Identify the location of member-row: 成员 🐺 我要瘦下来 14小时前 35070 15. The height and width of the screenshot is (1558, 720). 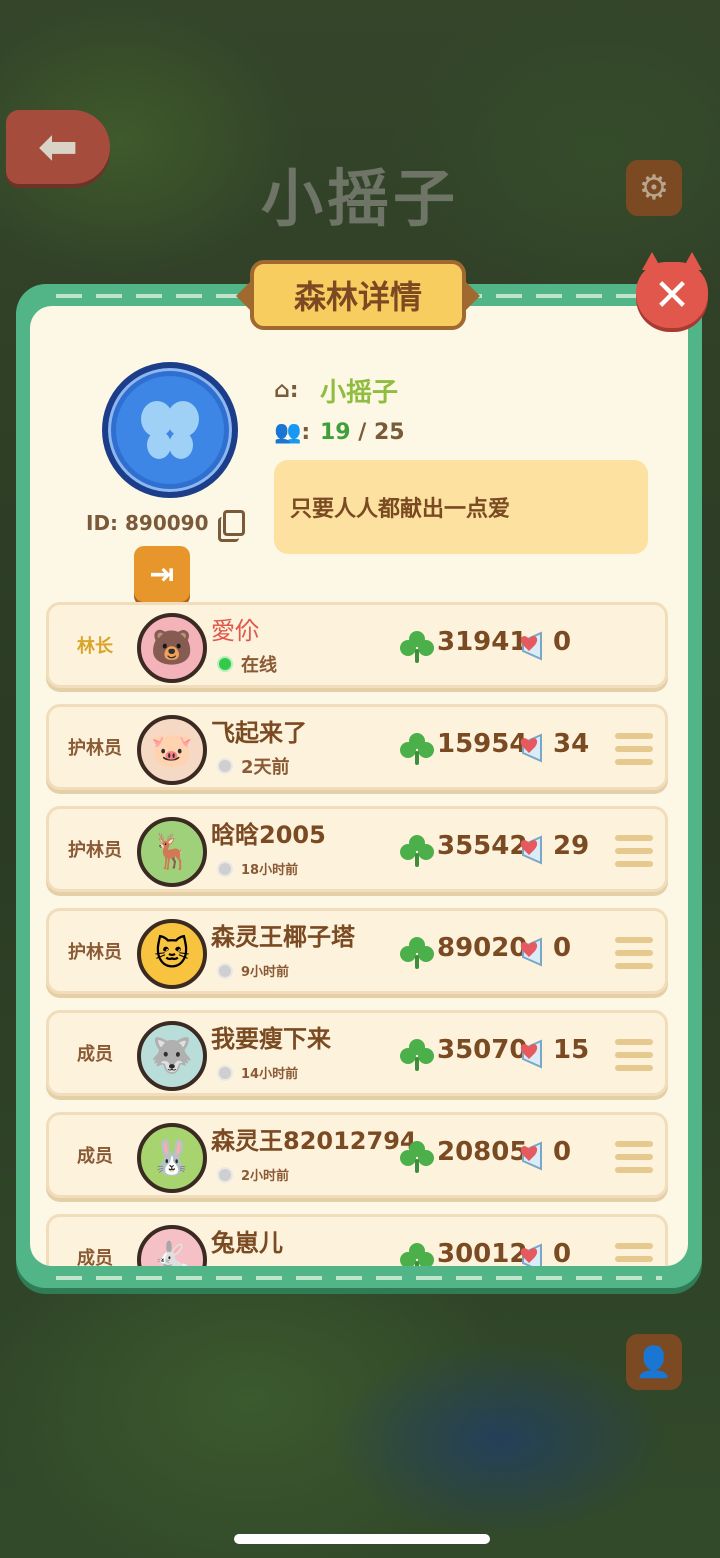
(357, 1053).